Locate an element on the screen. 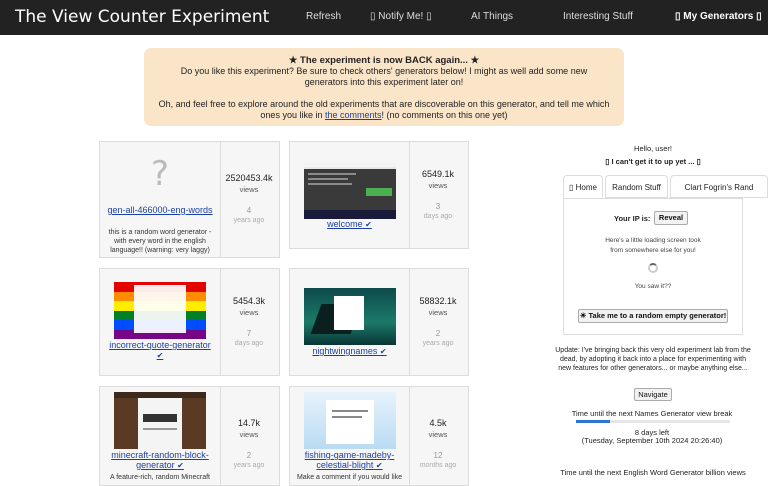 This screenshot has height=486, width=768. loading-text-1: Here's a little loading screen took is located at coordinates (653, 240).